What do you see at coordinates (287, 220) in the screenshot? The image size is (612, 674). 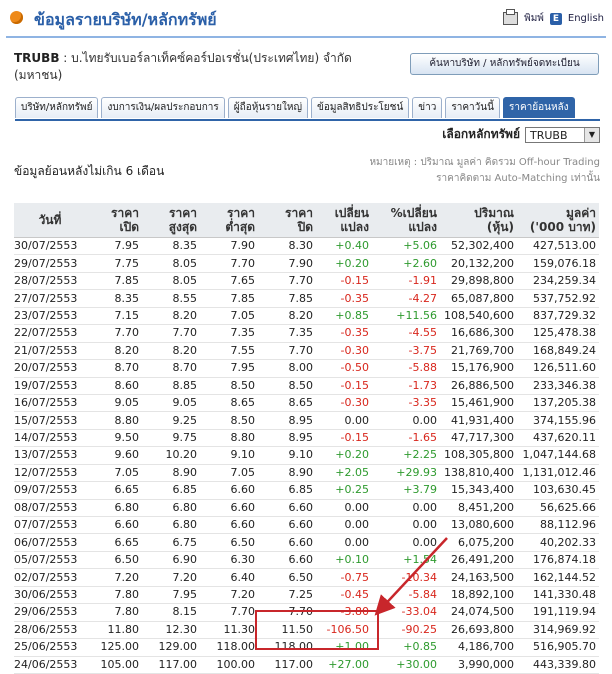 I see `column-header: ราคา ปิด` at bounding box center [287, 220].